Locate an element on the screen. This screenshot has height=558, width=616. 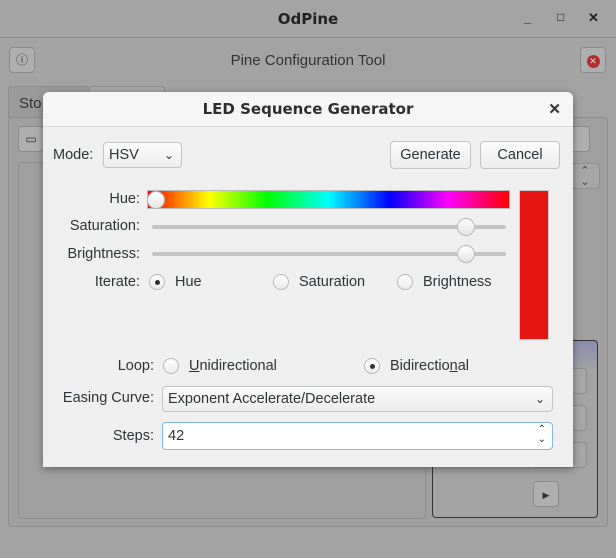
minimize-button: _ is located at coordinates (527, 17).